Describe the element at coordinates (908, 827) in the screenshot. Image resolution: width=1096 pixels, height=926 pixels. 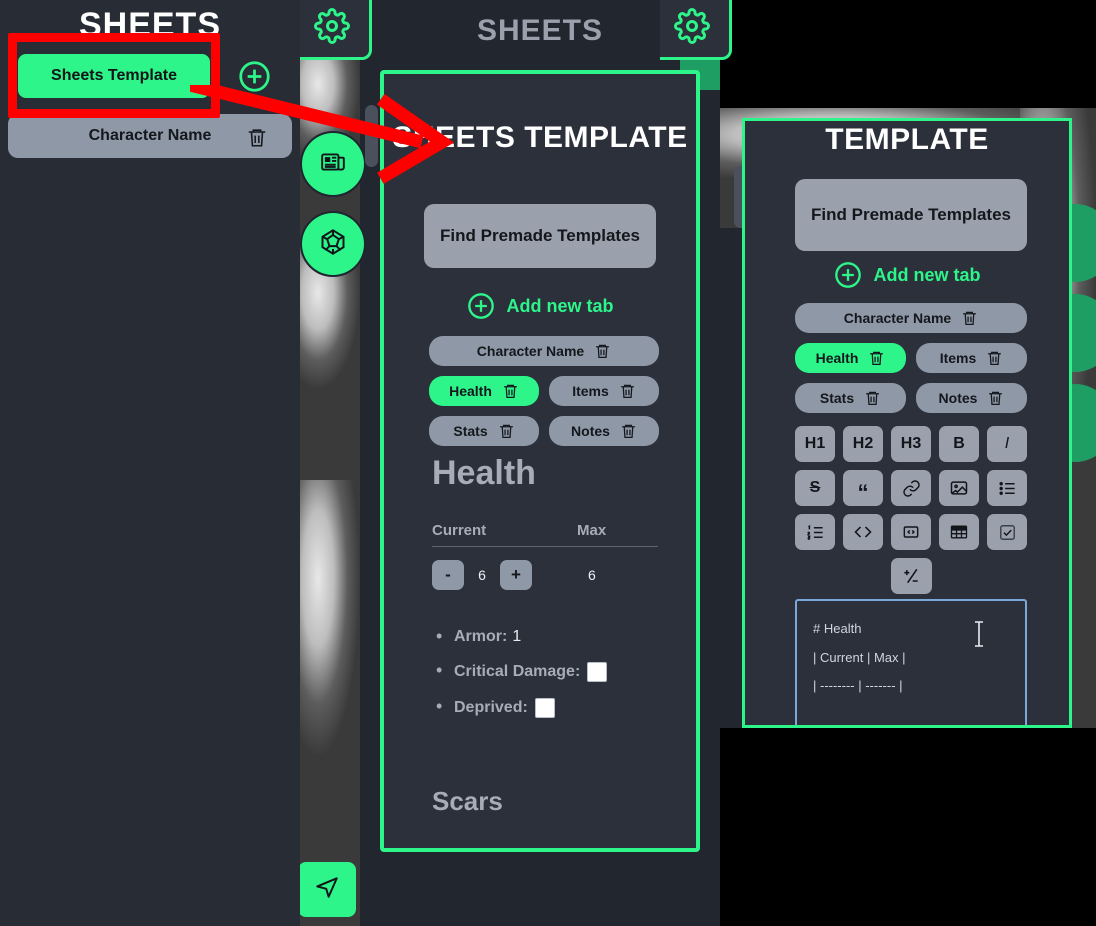
I see `letterbox-bottom` at that location.